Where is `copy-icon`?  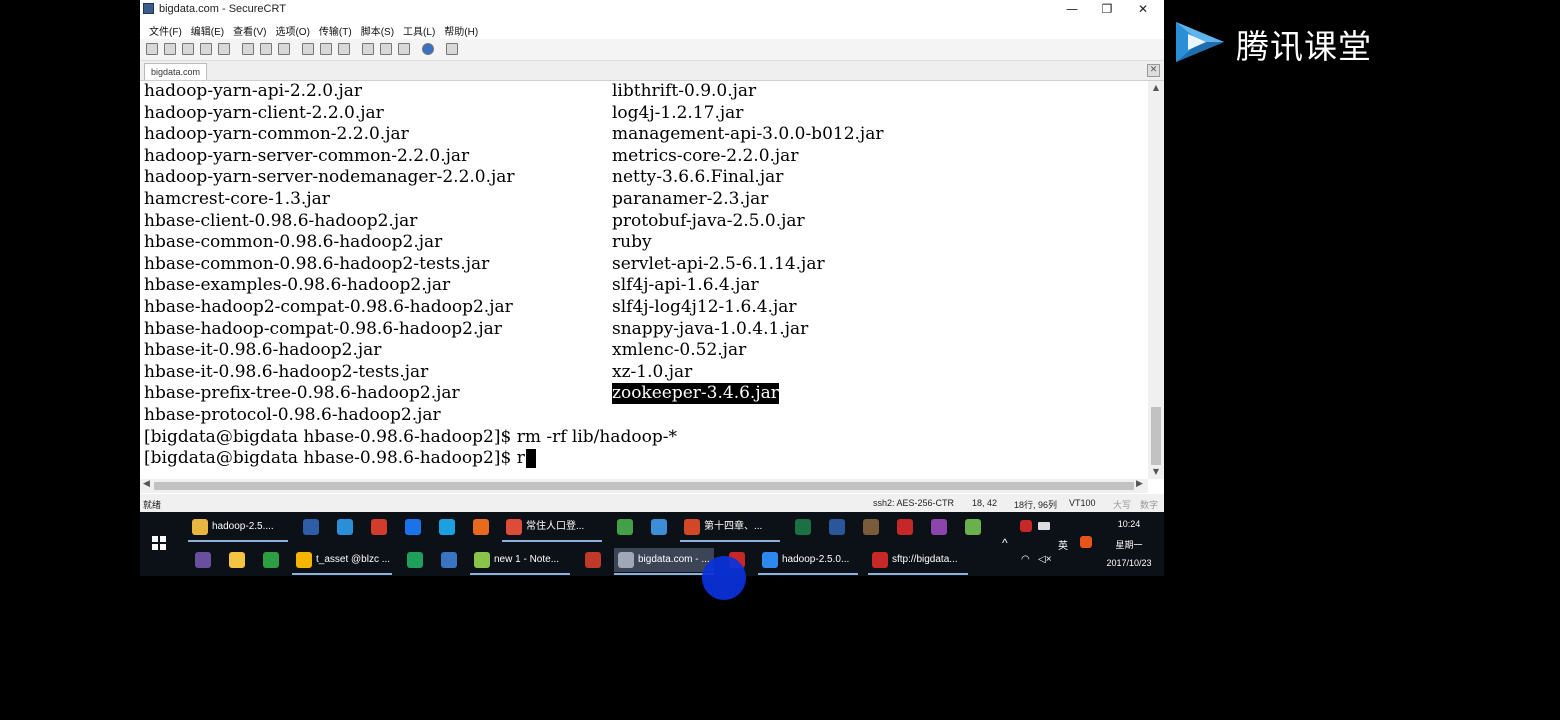 copy-icon is located at coordinates (248, 49).